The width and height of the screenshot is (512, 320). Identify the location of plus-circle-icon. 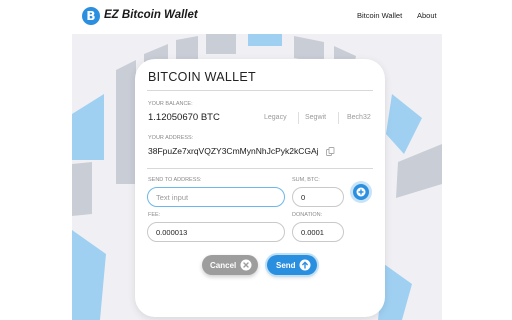
(361, 192).